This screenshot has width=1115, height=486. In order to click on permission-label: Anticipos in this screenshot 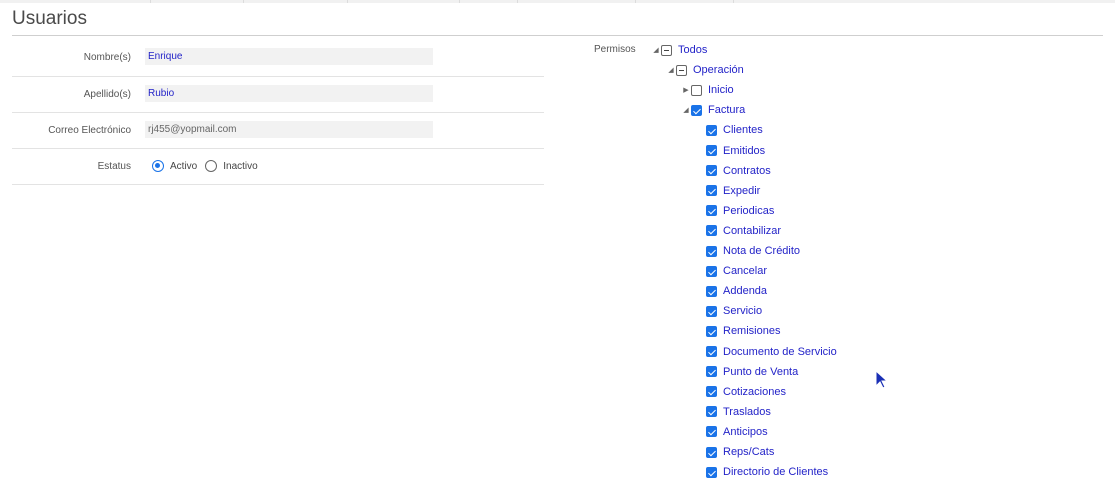, I will do `click(745, 432)`.